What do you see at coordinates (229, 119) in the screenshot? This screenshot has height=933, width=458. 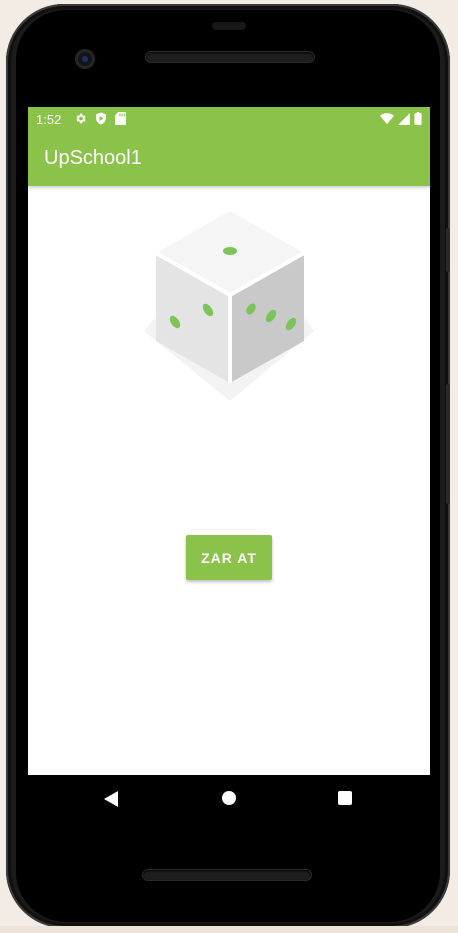 I see `status-bar: 1:52` at bounding box center [229, 119].